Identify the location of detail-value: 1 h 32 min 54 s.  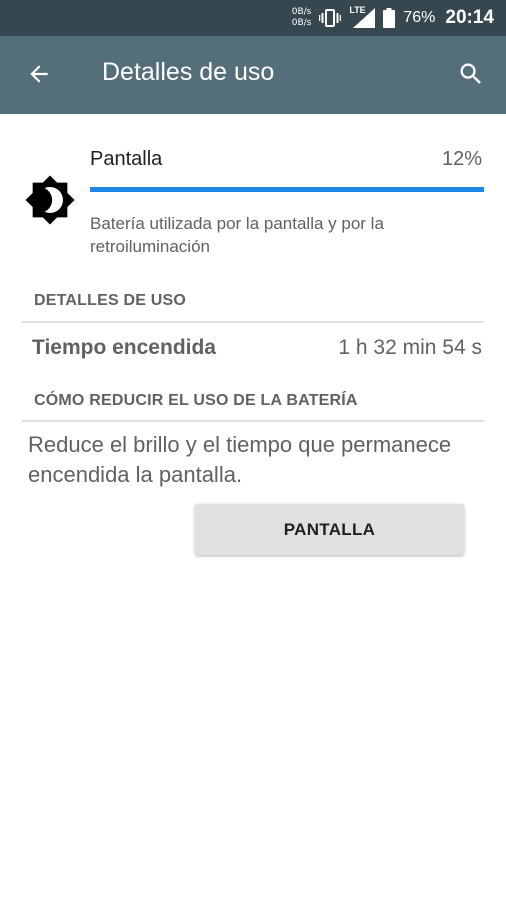
(410, 347).